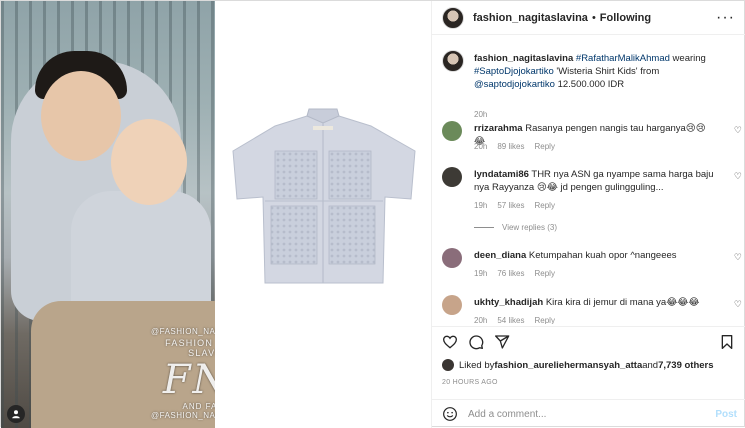 The image size is (745, 428). I want to click on share-send-icon, so click(502, 342).